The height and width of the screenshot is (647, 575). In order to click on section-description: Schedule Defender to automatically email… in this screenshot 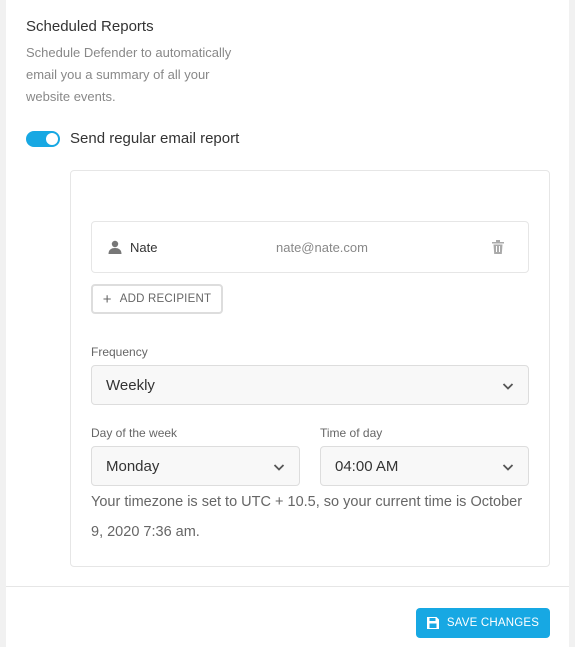, I will do `click(129, 74)`.